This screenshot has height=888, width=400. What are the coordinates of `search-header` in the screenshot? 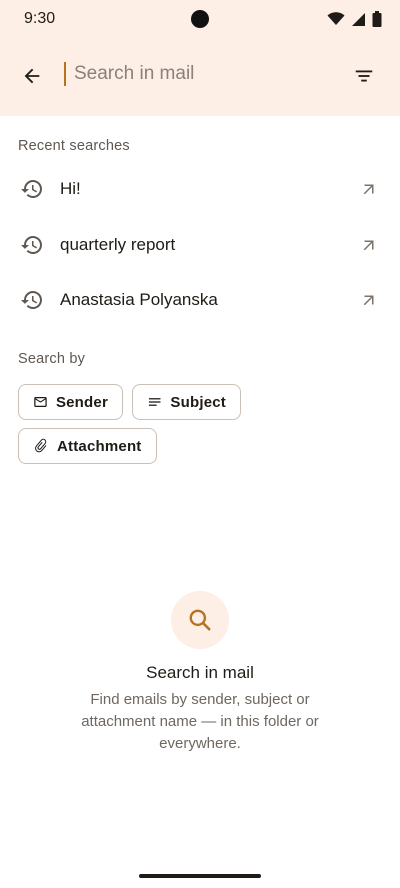 It's located at (200, 78).